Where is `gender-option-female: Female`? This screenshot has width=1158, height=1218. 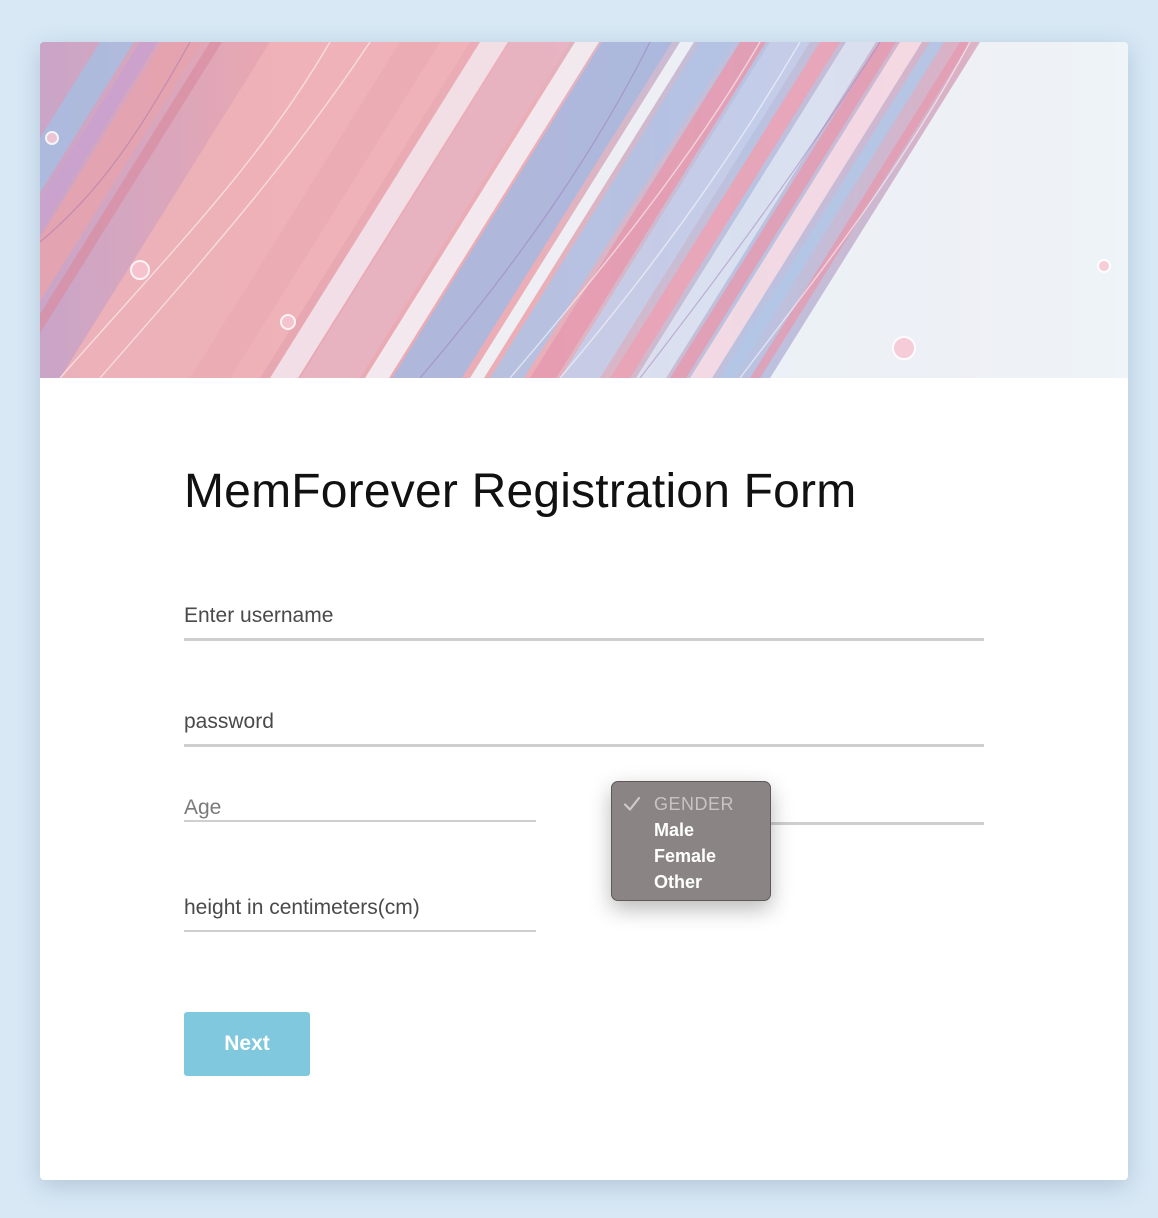
gender-option-female: Female is located at coordinates (691, 857).